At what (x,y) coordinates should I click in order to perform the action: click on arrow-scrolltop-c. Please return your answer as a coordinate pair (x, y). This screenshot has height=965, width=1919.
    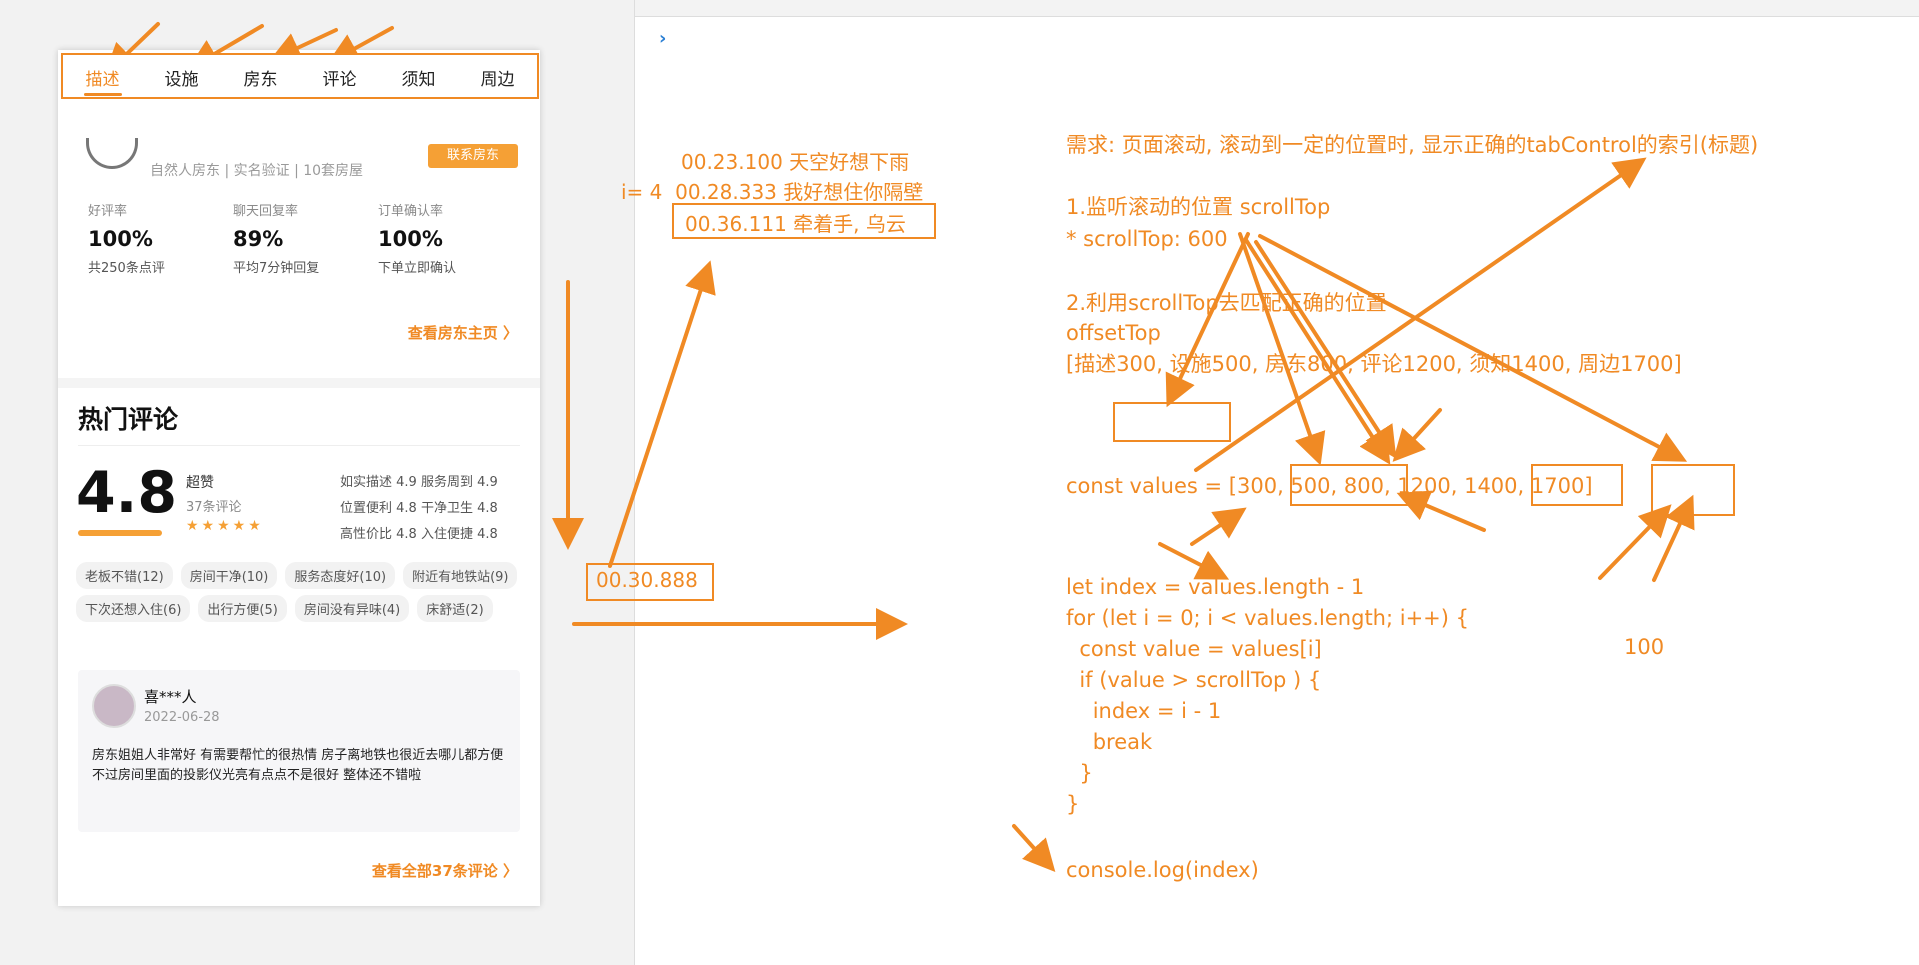
    Looking at the image, I should click on (1317, 351).